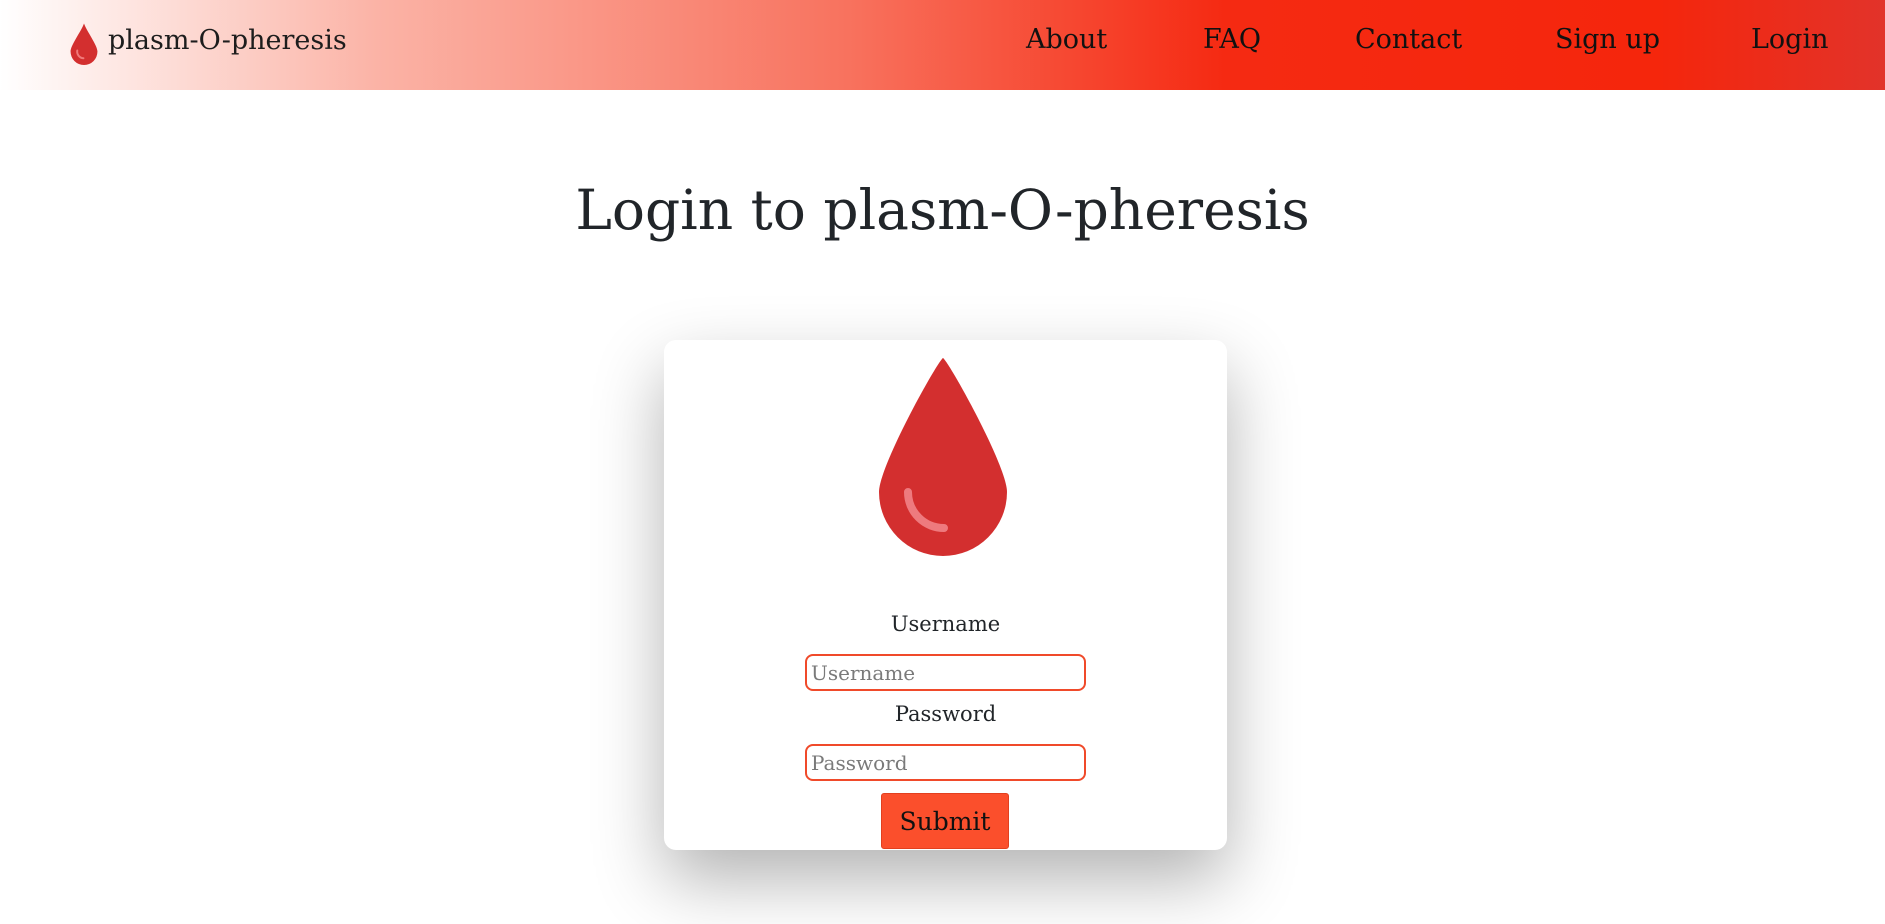 The height and width of the screenshot is (924, 1885). Describe the element at coordinates (945, 821) in the screenshot. I see `submit-button: Submit` at that location.